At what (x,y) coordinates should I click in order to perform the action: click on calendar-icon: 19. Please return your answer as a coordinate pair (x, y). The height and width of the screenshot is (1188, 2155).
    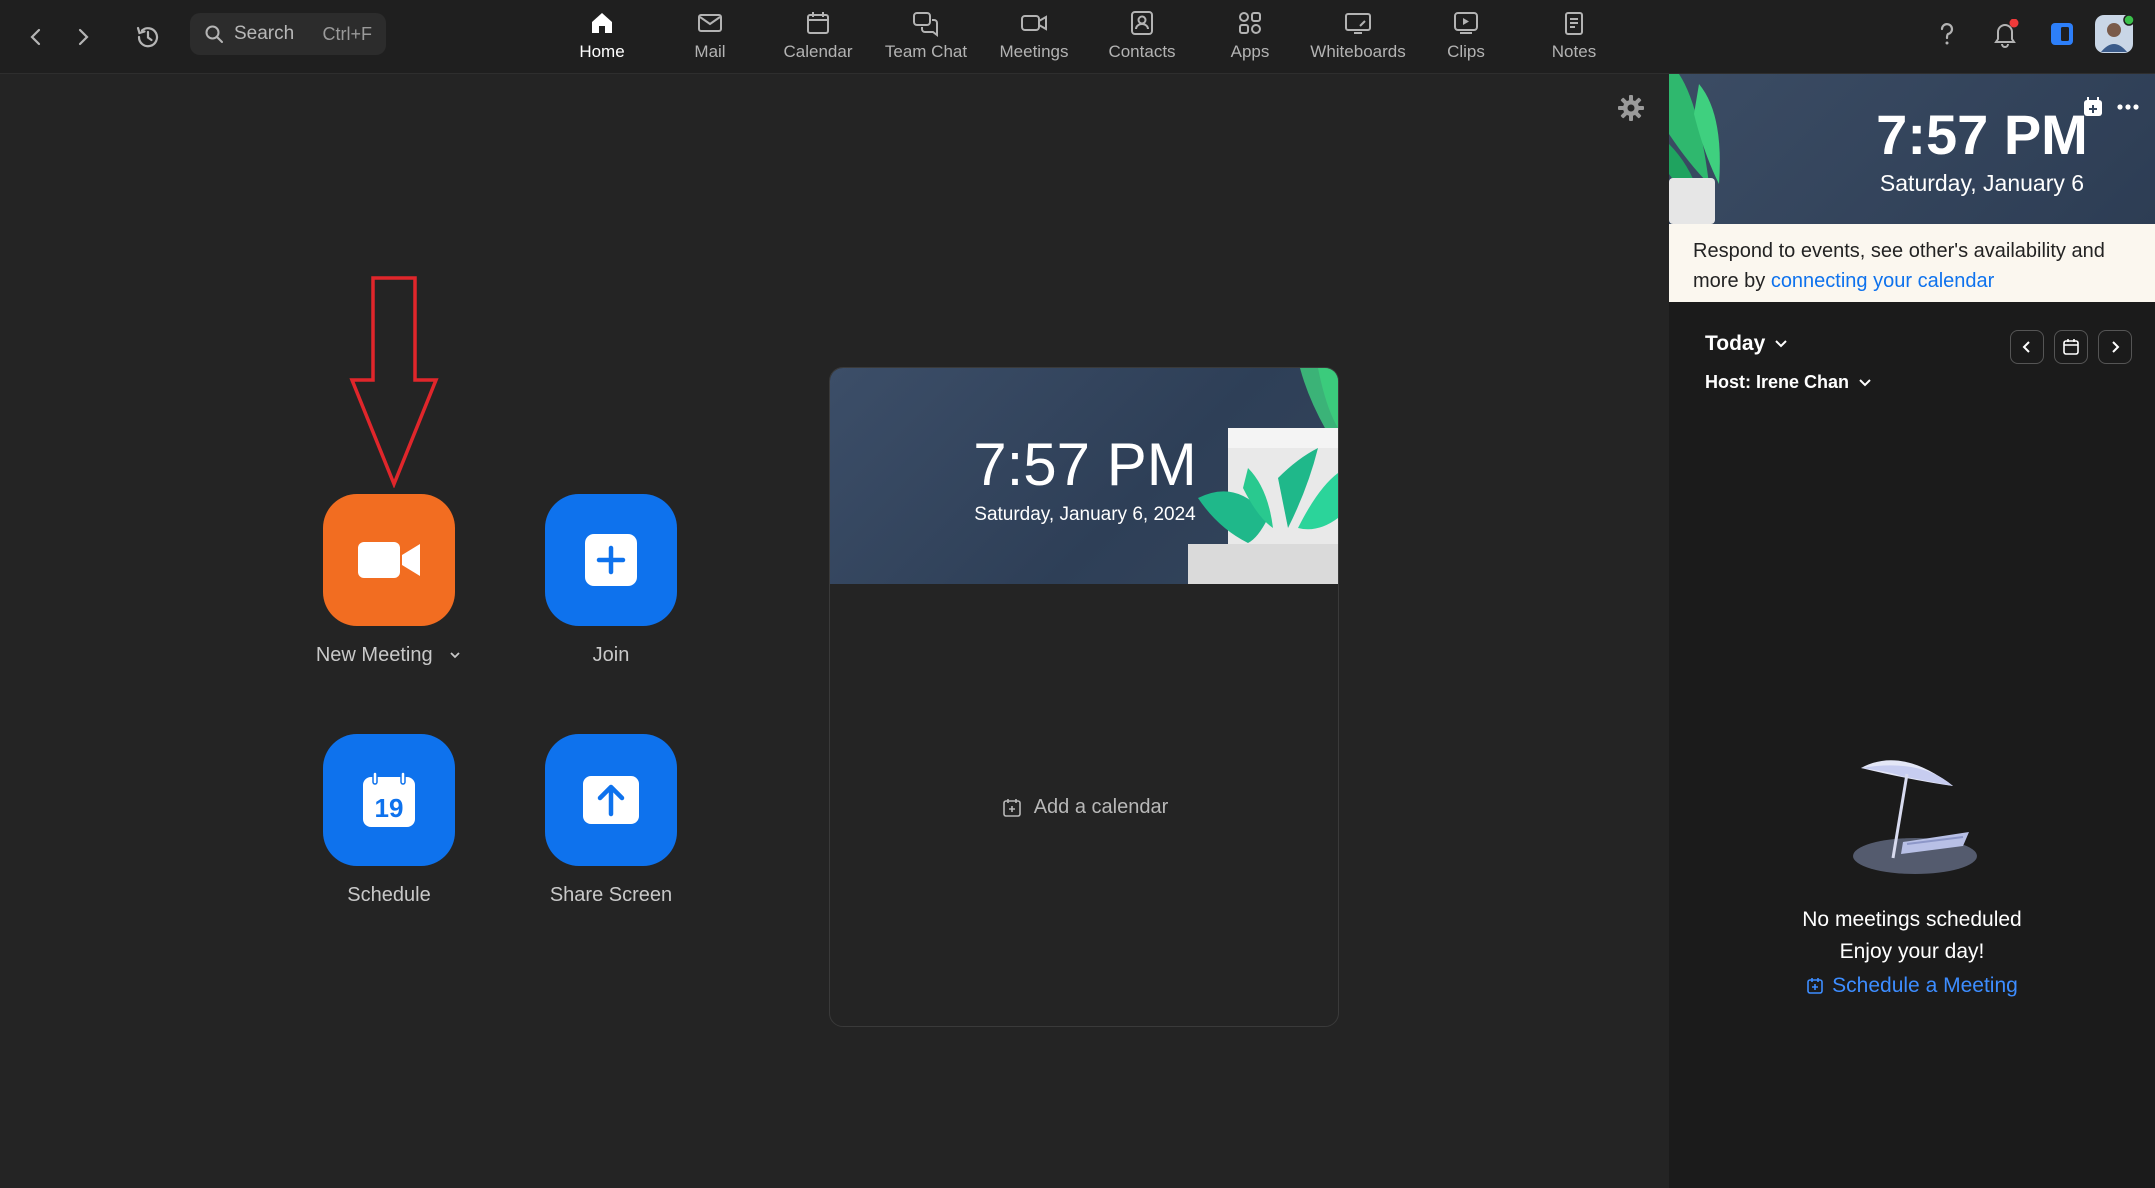
    Looking at the image, I should click on (389, 799).